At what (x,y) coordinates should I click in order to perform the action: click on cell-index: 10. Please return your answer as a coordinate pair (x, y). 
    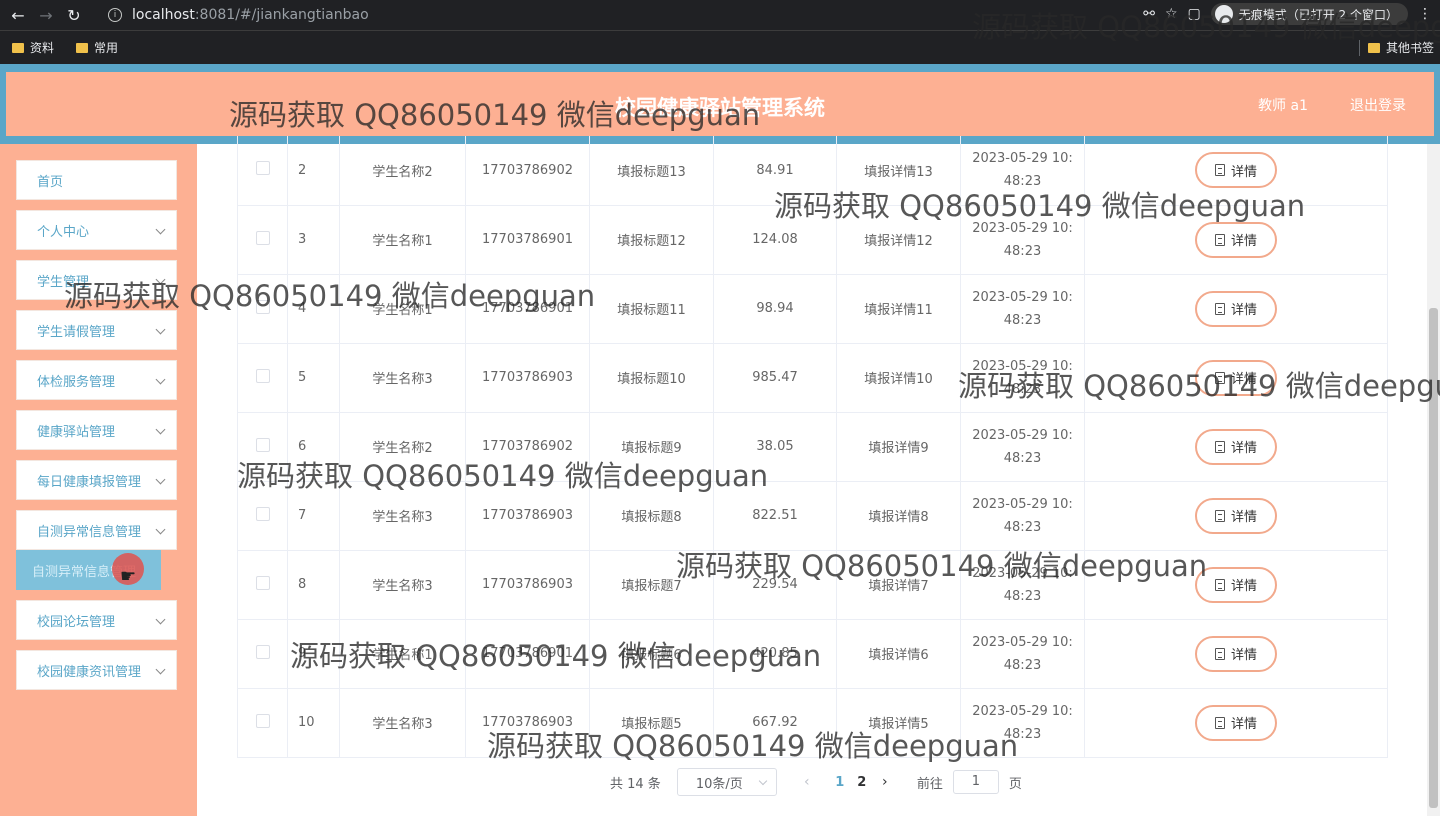
    Looking at the image, I should click on (313, 723).